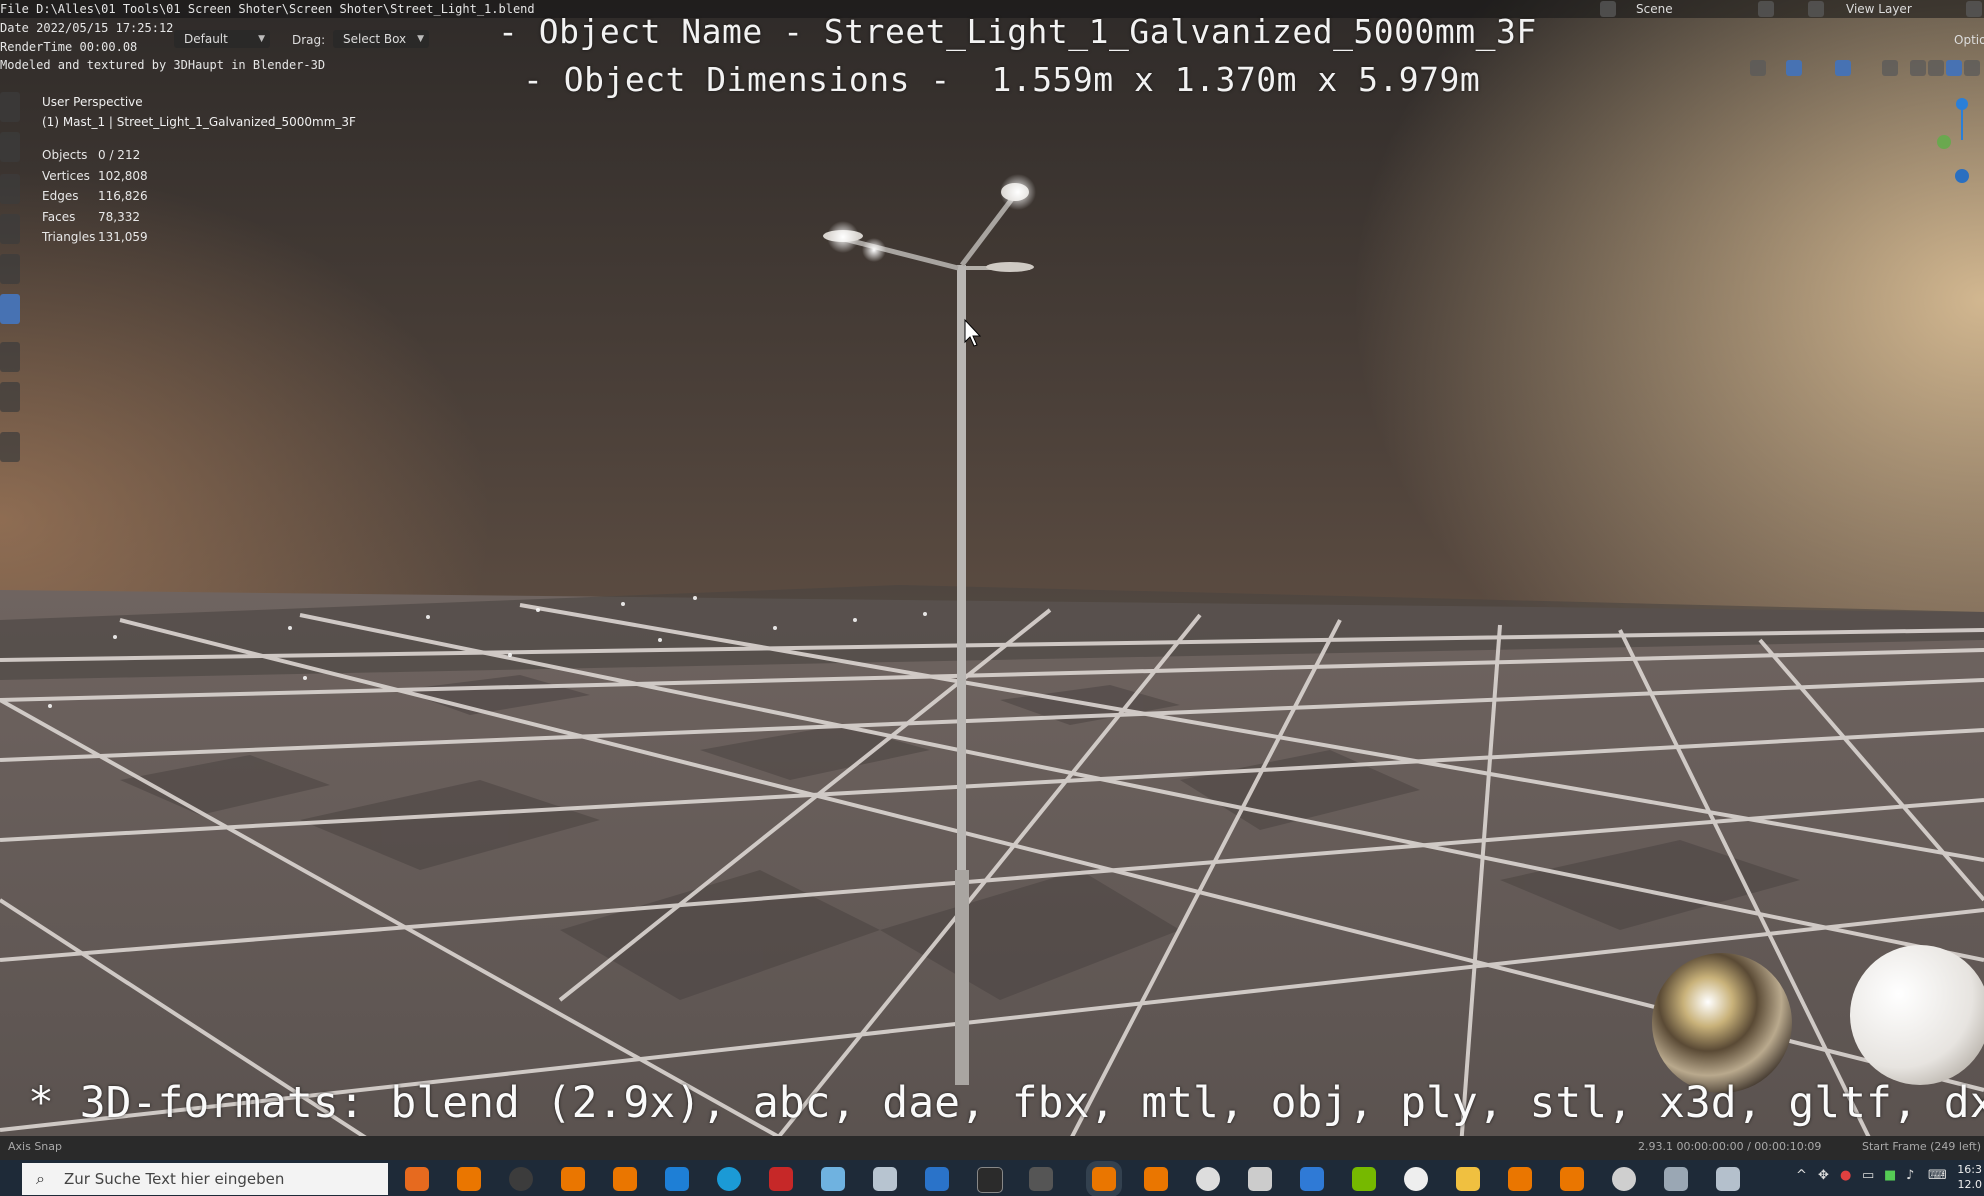 This screenshot has height=1196, width=1984. I want to click on drag-label: Drag:, so click(309, 40).